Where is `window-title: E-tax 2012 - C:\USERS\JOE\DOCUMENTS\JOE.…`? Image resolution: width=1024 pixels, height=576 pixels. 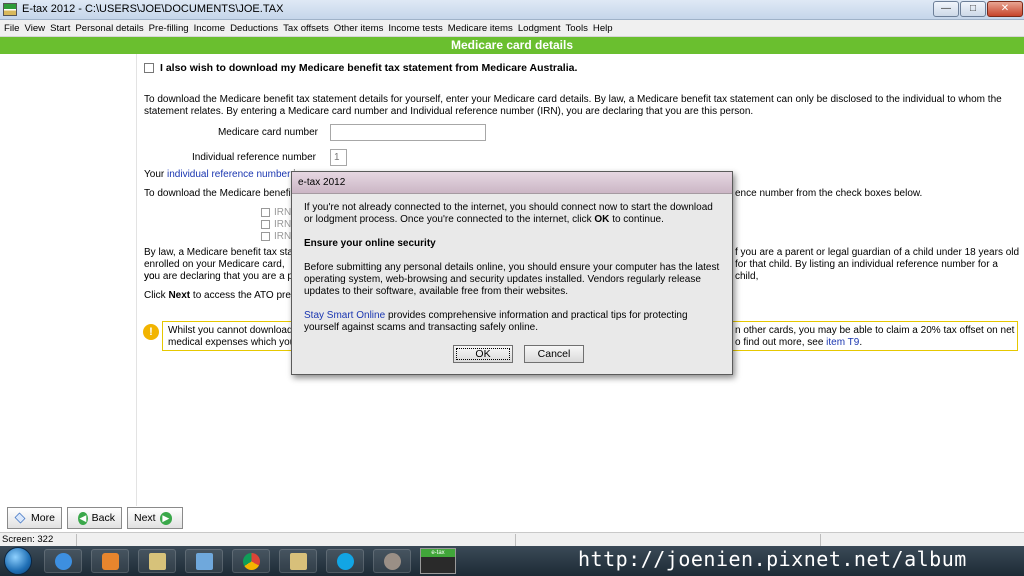
window-title: E-tax 2012 - C:\USERS\JOE\DOCUMENTS\JOE.… is located at coordinates (153, 9).